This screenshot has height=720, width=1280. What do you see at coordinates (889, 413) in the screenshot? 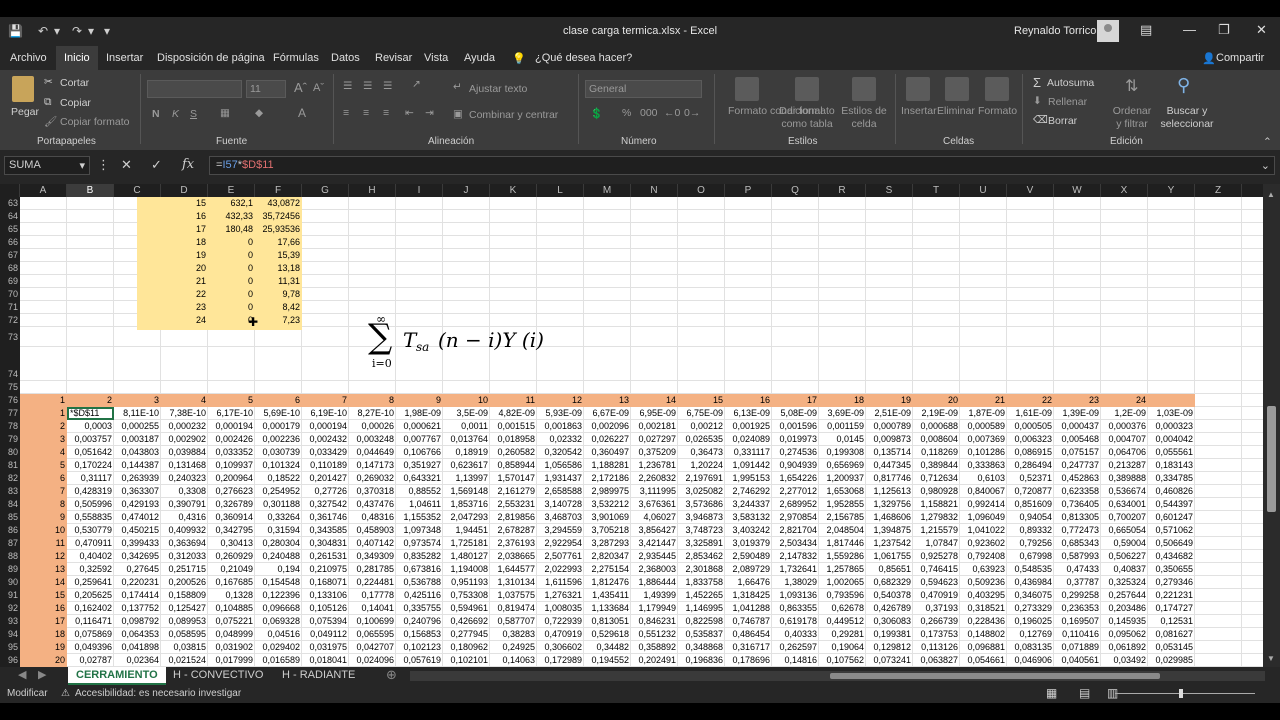
I see `table-cell: 2,51E-09` at bounding box center [889, 413].